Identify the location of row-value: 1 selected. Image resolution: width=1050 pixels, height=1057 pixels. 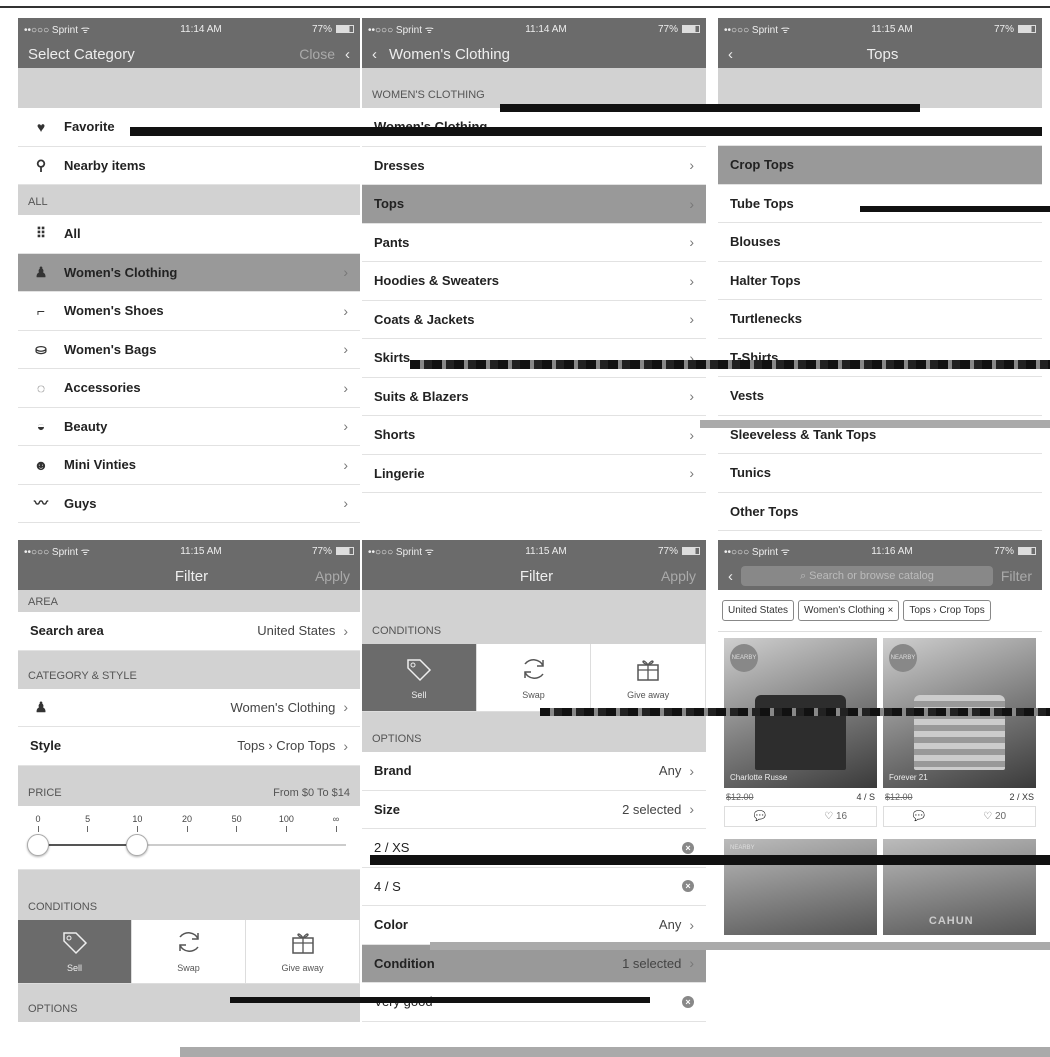
(652, 963).